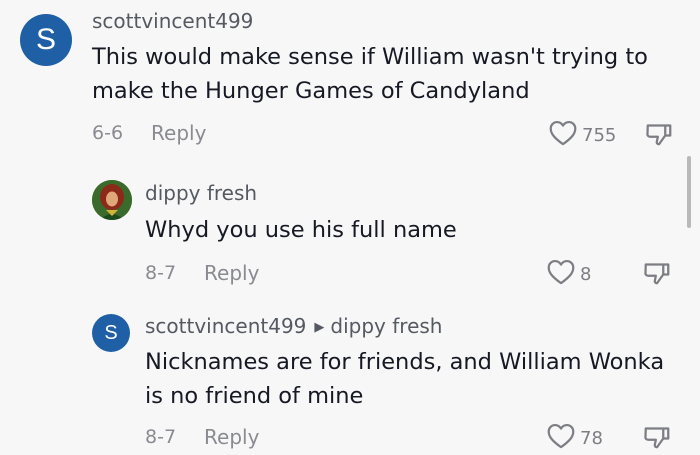 The image size is (700, 455). I want to click on like-count: 8, so click(586, 274).